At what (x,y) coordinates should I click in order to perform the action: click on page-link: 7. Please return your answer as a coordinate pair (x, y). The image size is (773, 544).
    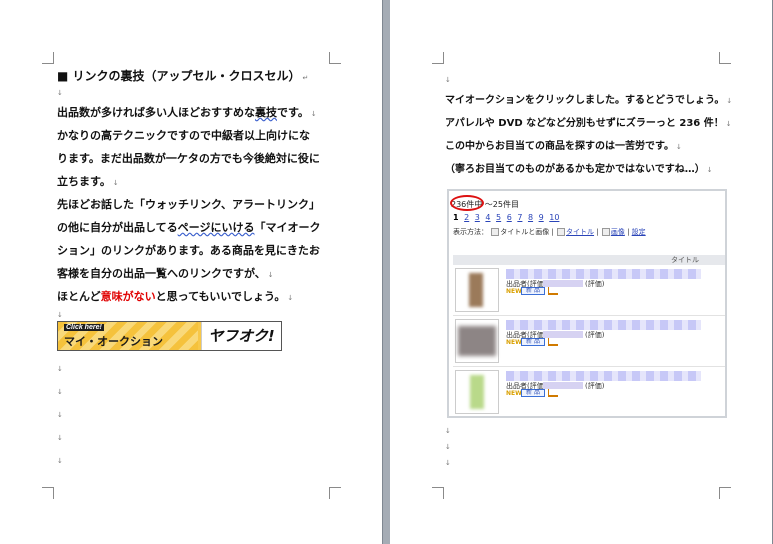
    Looking at the image, I should click on (519, 217).